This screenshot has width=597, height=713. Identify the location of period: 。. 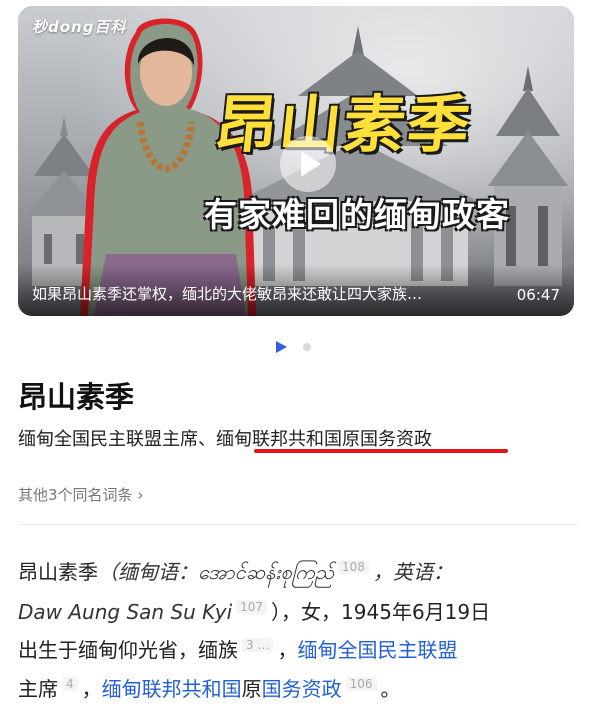
(390, 689).